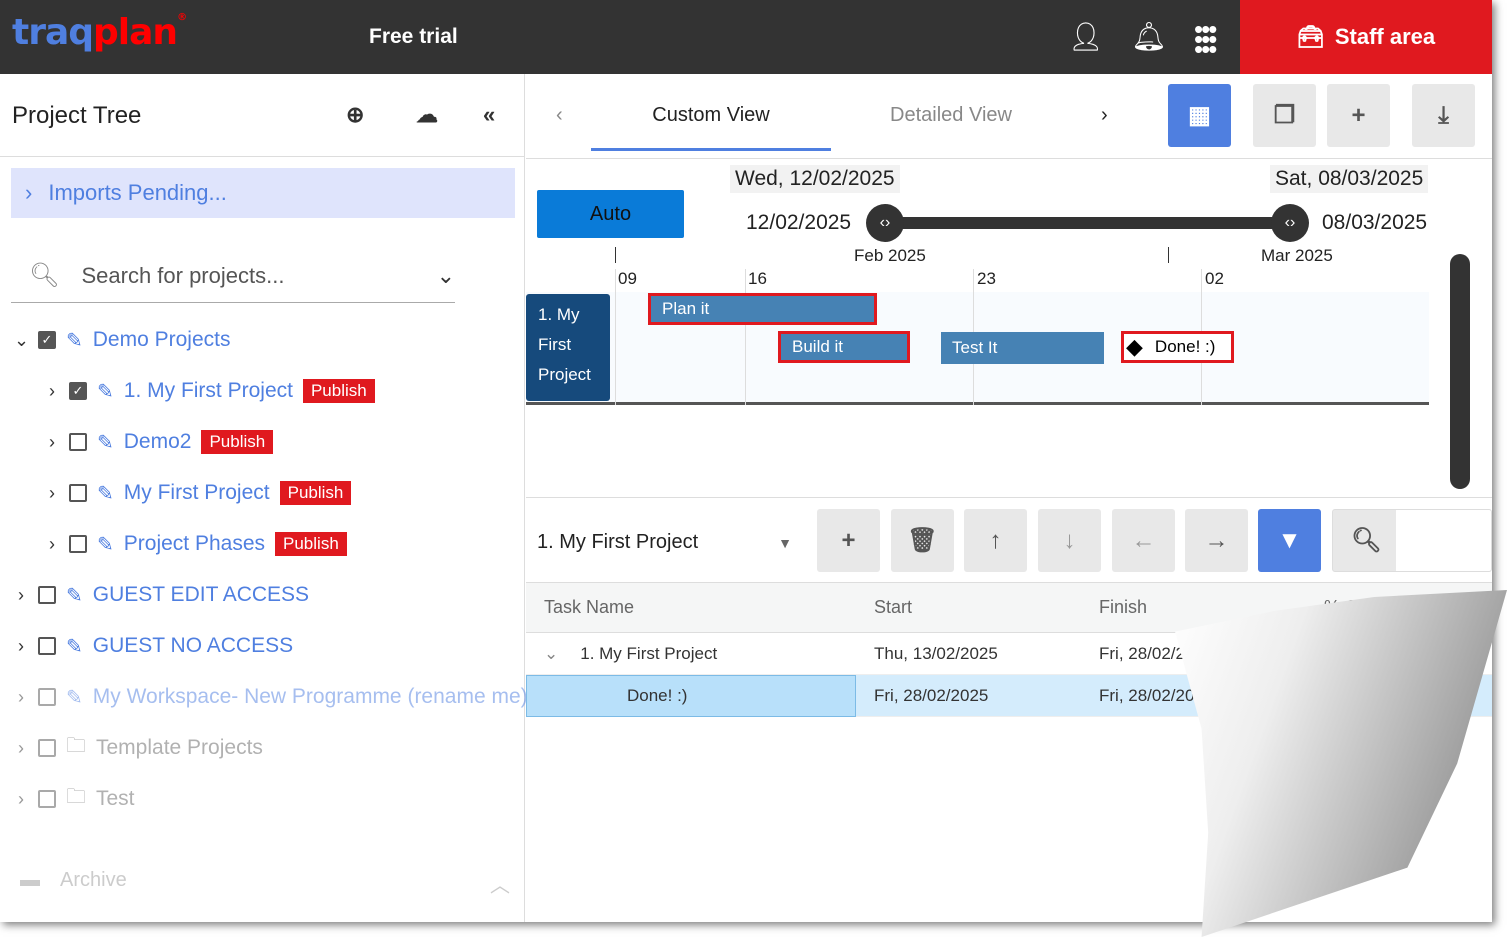 Image resolution: width=1507 pixels, height=937 pixels. I want to click on archive-section: ▬ Archive ︿, so click(265, 883).